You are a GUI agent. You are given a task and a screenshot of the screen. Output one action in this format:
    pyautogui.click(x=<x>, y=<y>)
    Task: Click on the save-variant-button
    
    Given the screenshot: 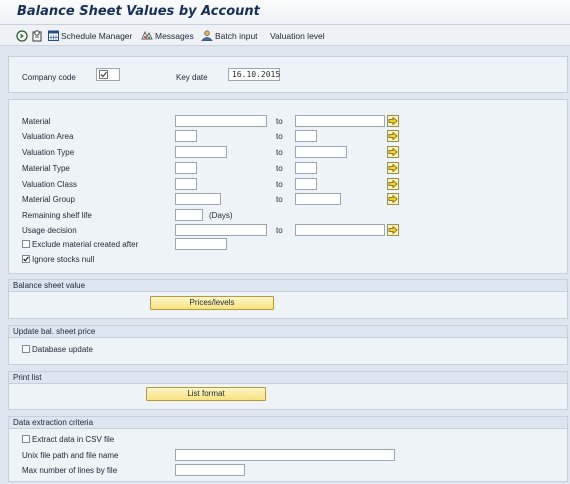 What is the action you would take?
    pyautogui.click(x=37, y=35)
    